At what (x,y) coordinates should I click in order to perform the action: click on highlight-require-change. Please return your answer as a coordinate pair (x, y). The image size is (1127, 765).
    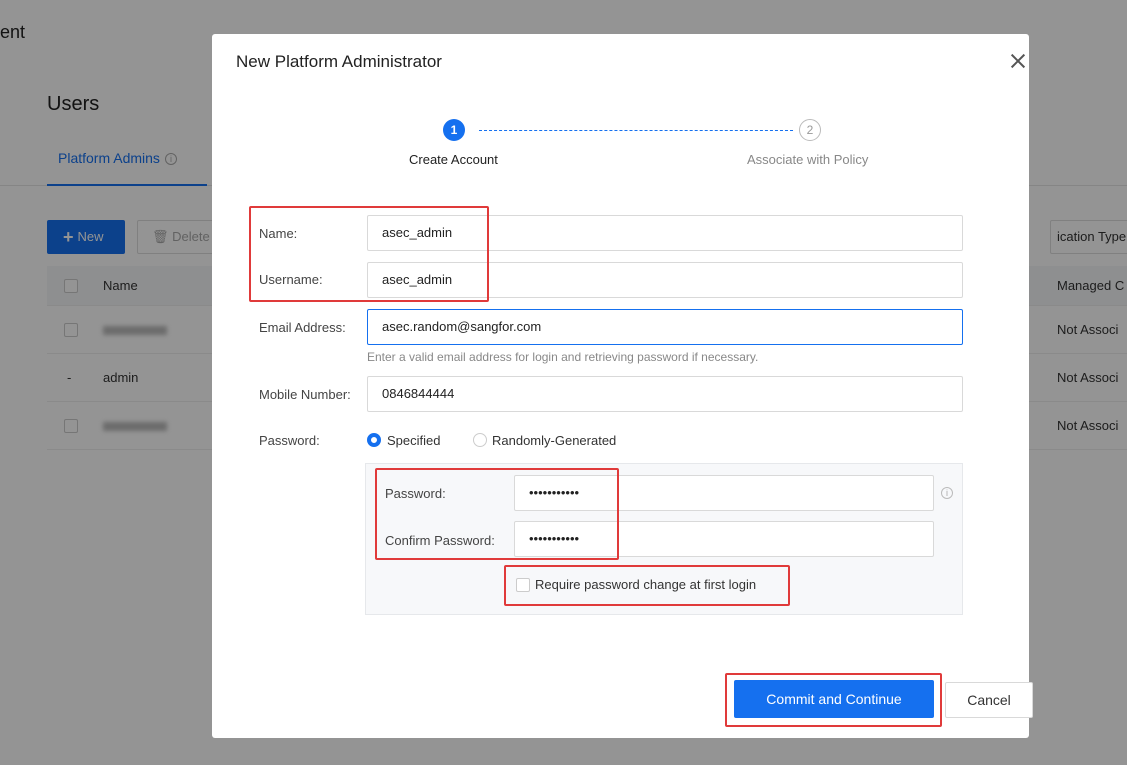
    Looking at the image, I should click on (647, 585).